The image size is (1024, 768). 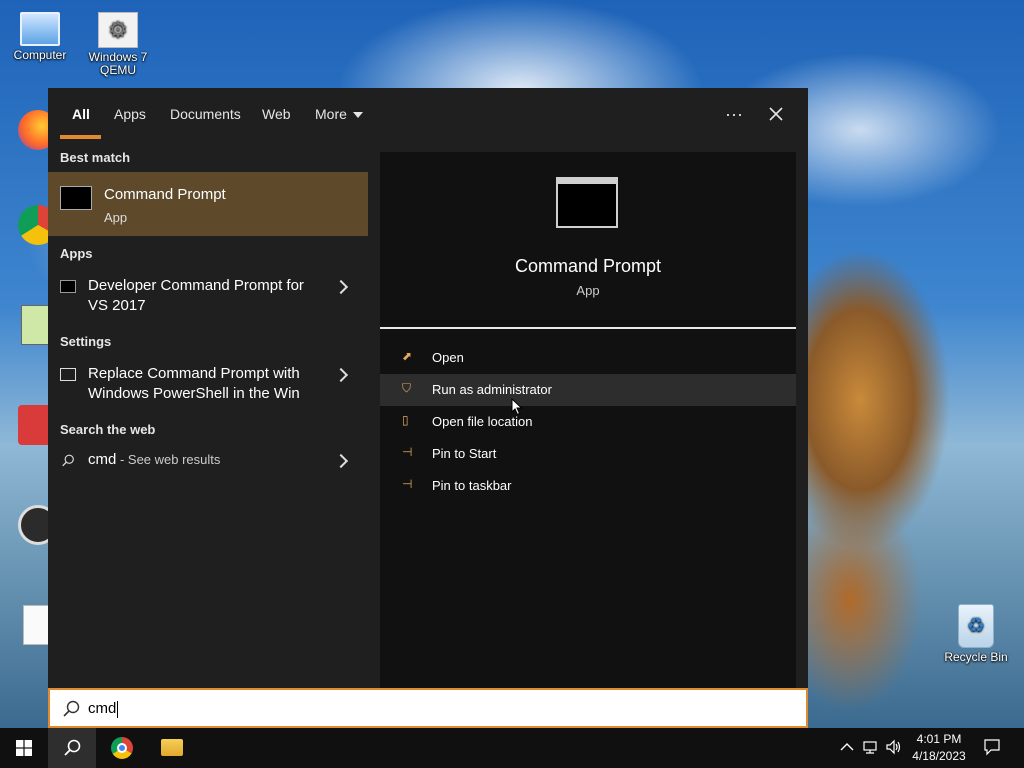 I want to click on action-open-file-location: ▯ Open file location, so click(x=588, y=422).